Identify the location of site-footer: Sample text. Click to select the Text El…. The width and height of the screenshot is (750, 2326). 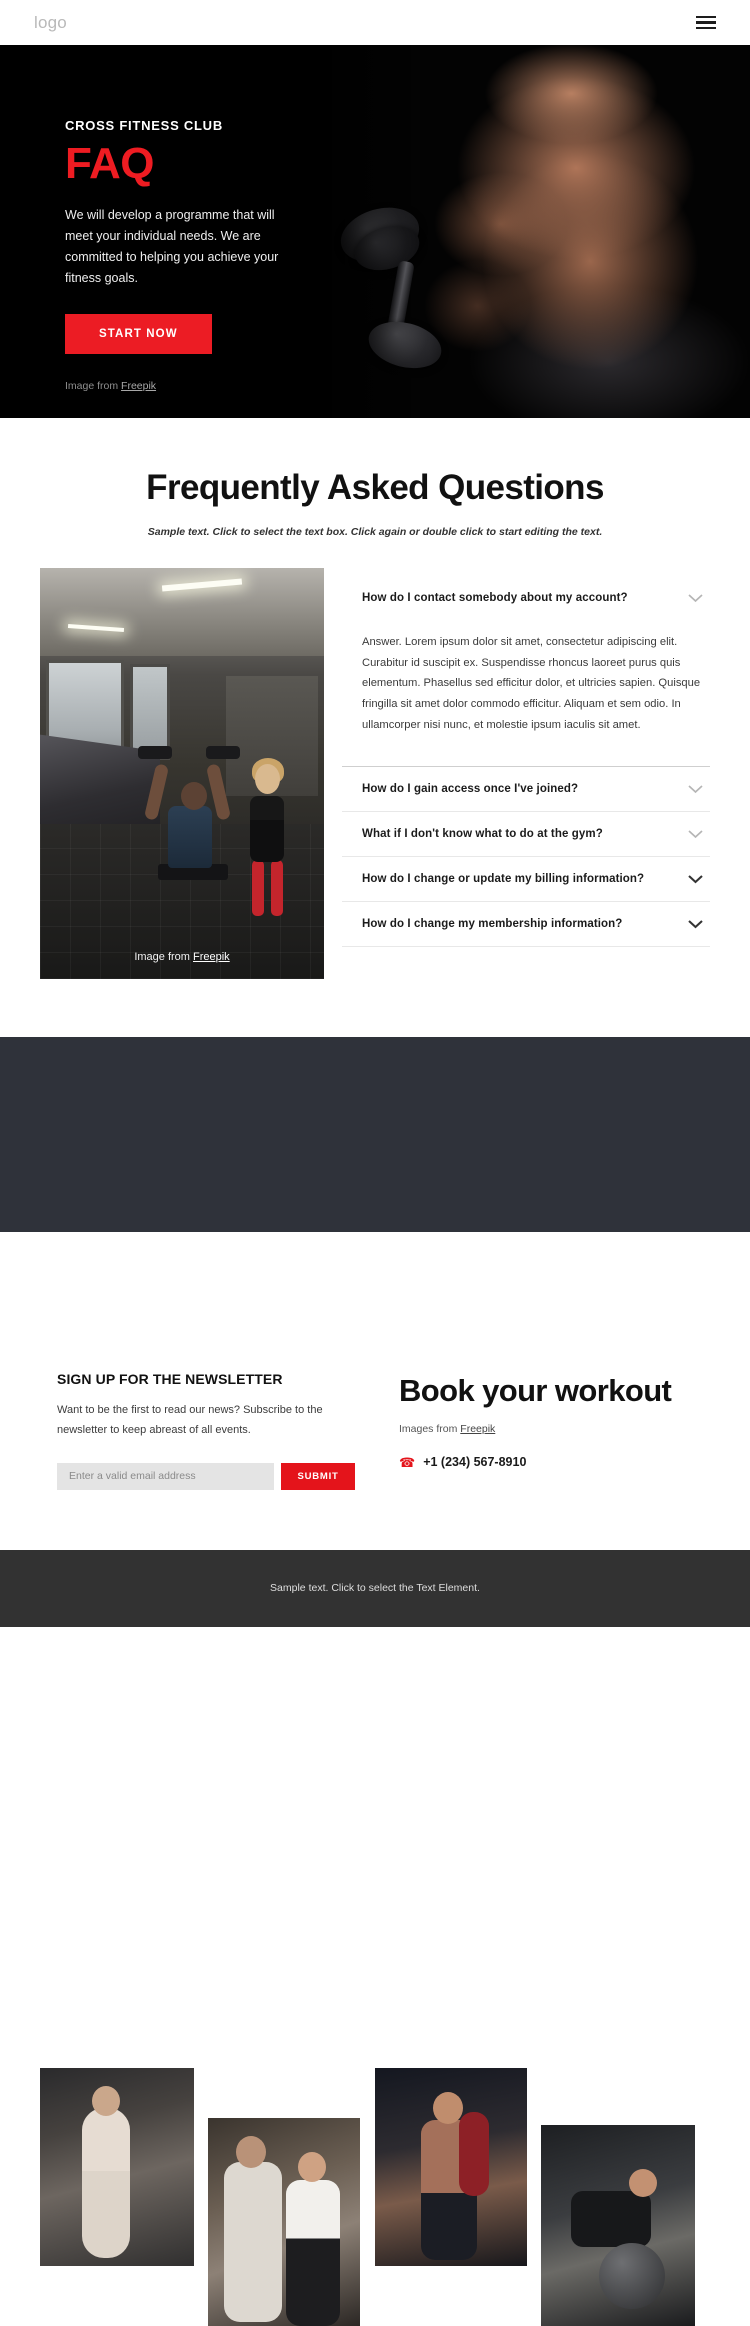
(375, 1588).